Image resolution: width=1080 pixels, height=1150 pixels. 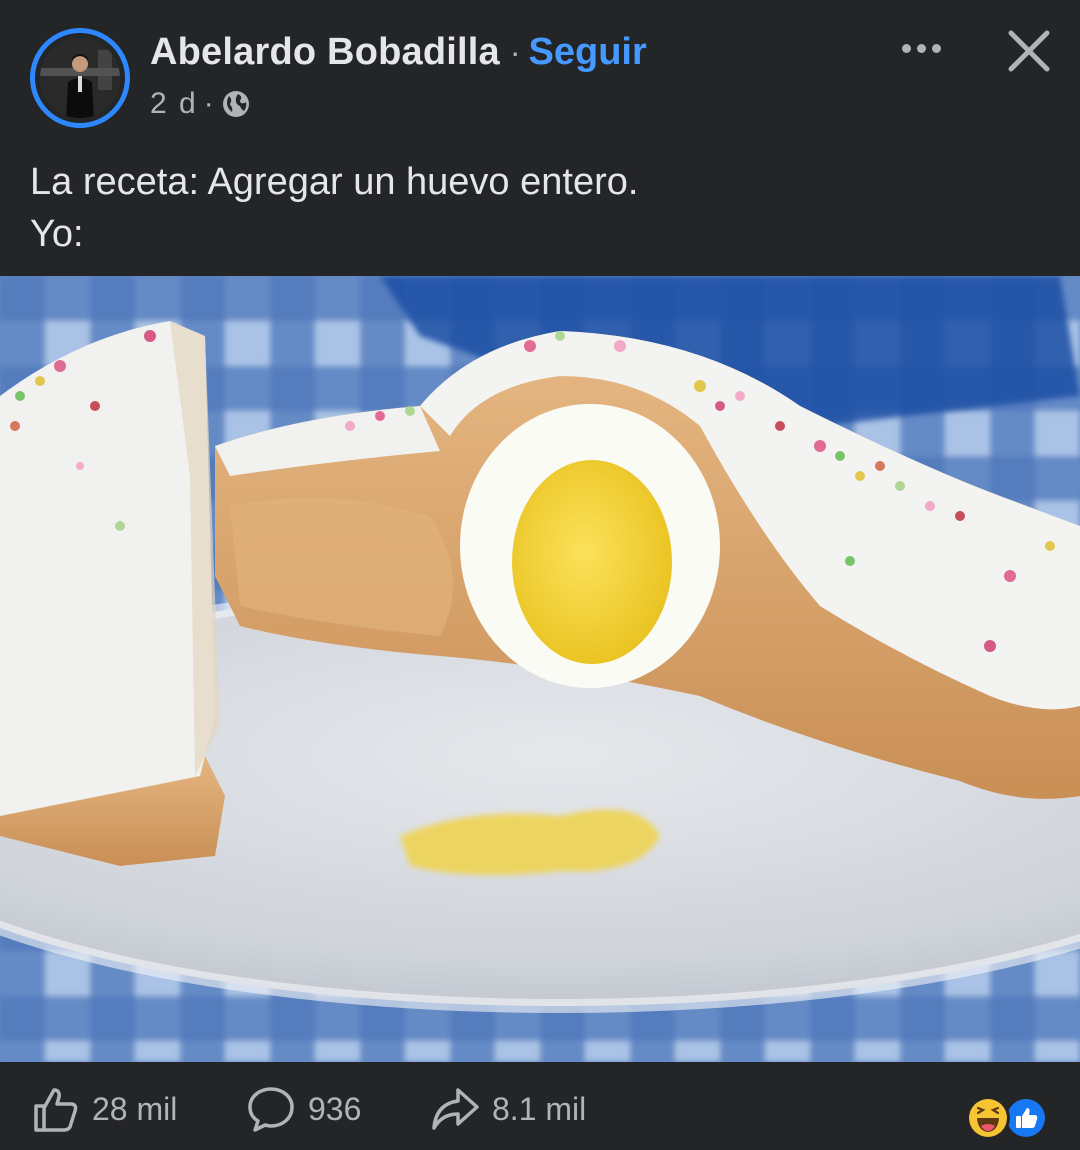 I want to click on share-count: 8.1 mil, so click(x=539, y=1108).